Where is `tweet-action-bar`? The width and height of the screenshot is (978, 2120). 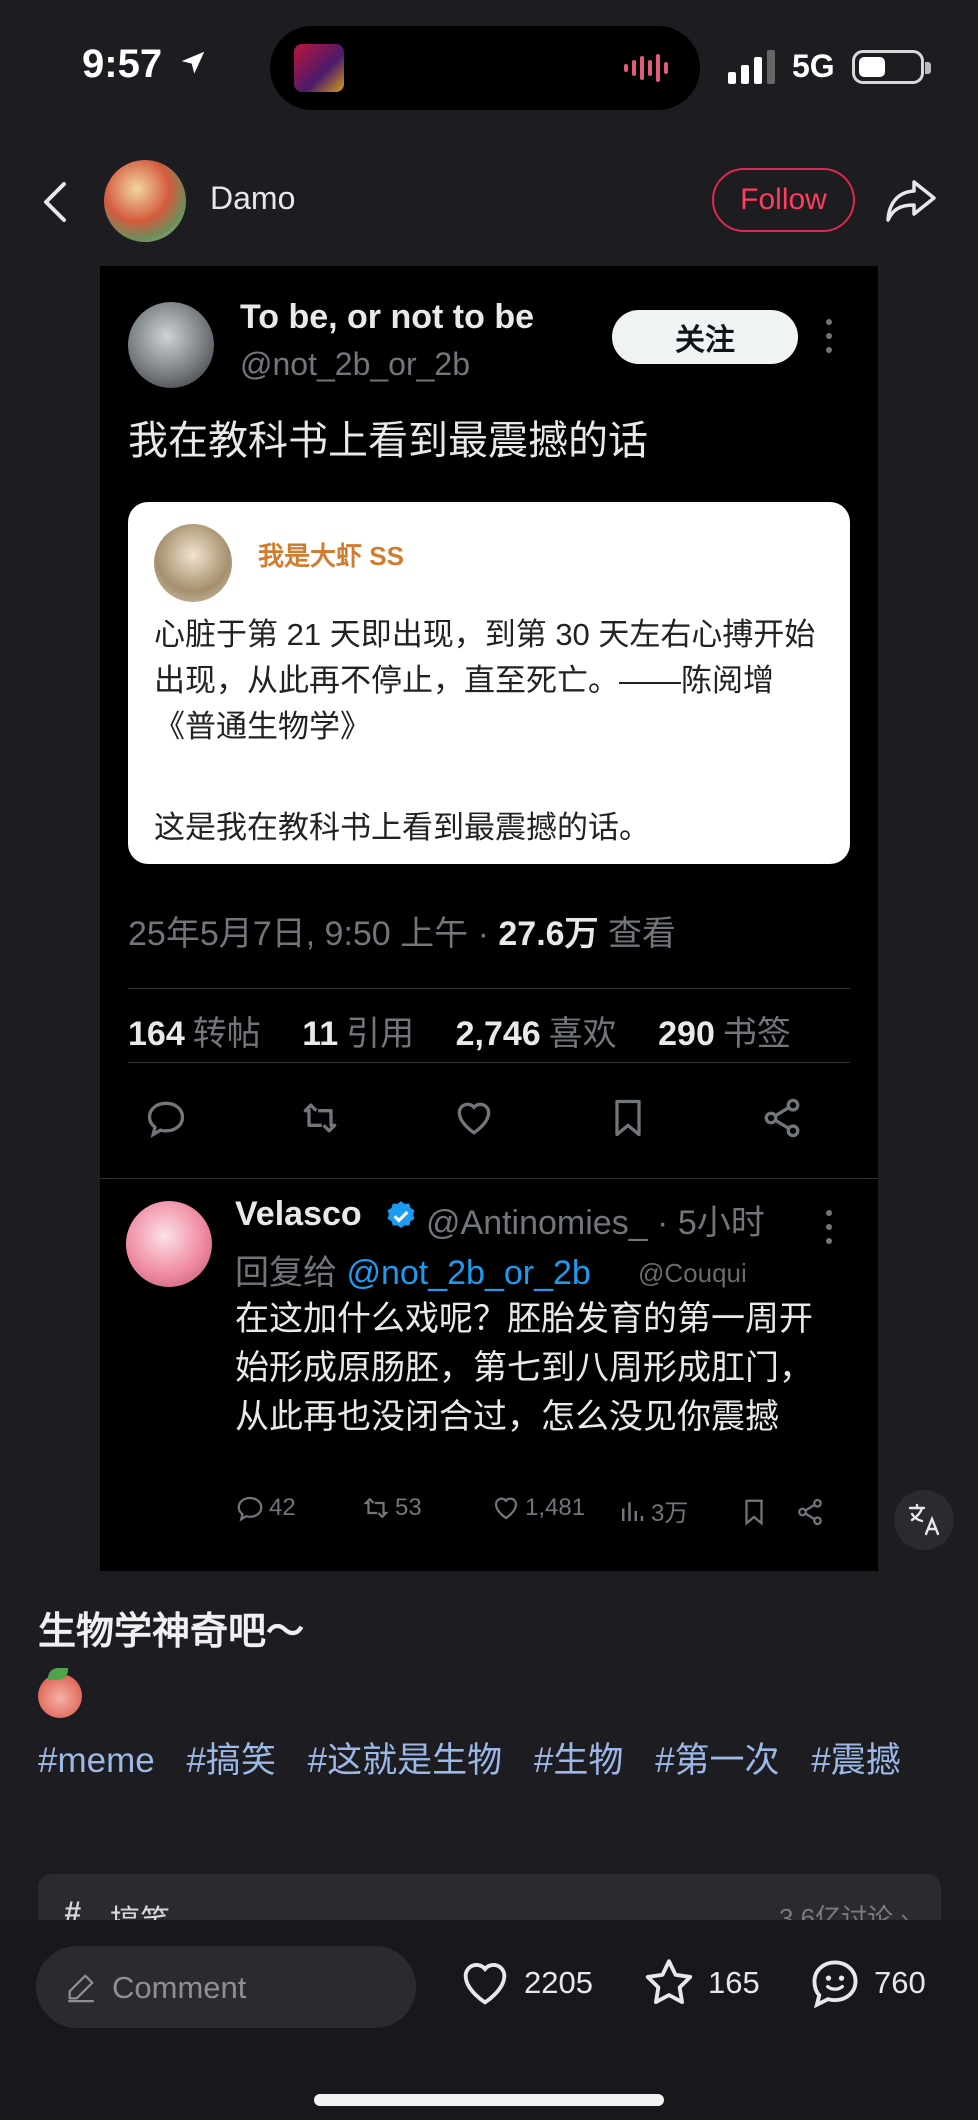
tweet-action-bar is located at coordinates (489, 1119).